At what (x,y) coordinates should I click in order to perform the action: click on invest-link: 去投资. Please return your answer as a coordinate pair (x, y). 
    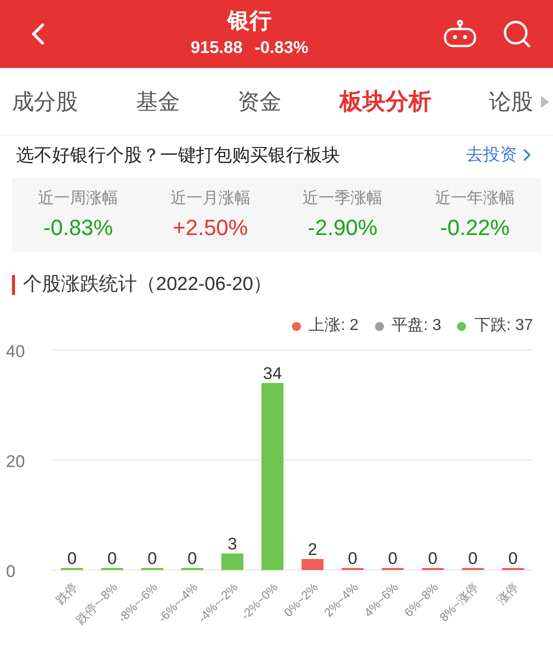
    Looking at the image, I should click on (501, 155).